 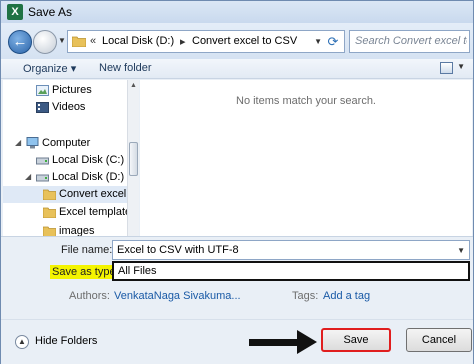 I want to click on nav-item-videos: Videos, so click(x=65, y=107).